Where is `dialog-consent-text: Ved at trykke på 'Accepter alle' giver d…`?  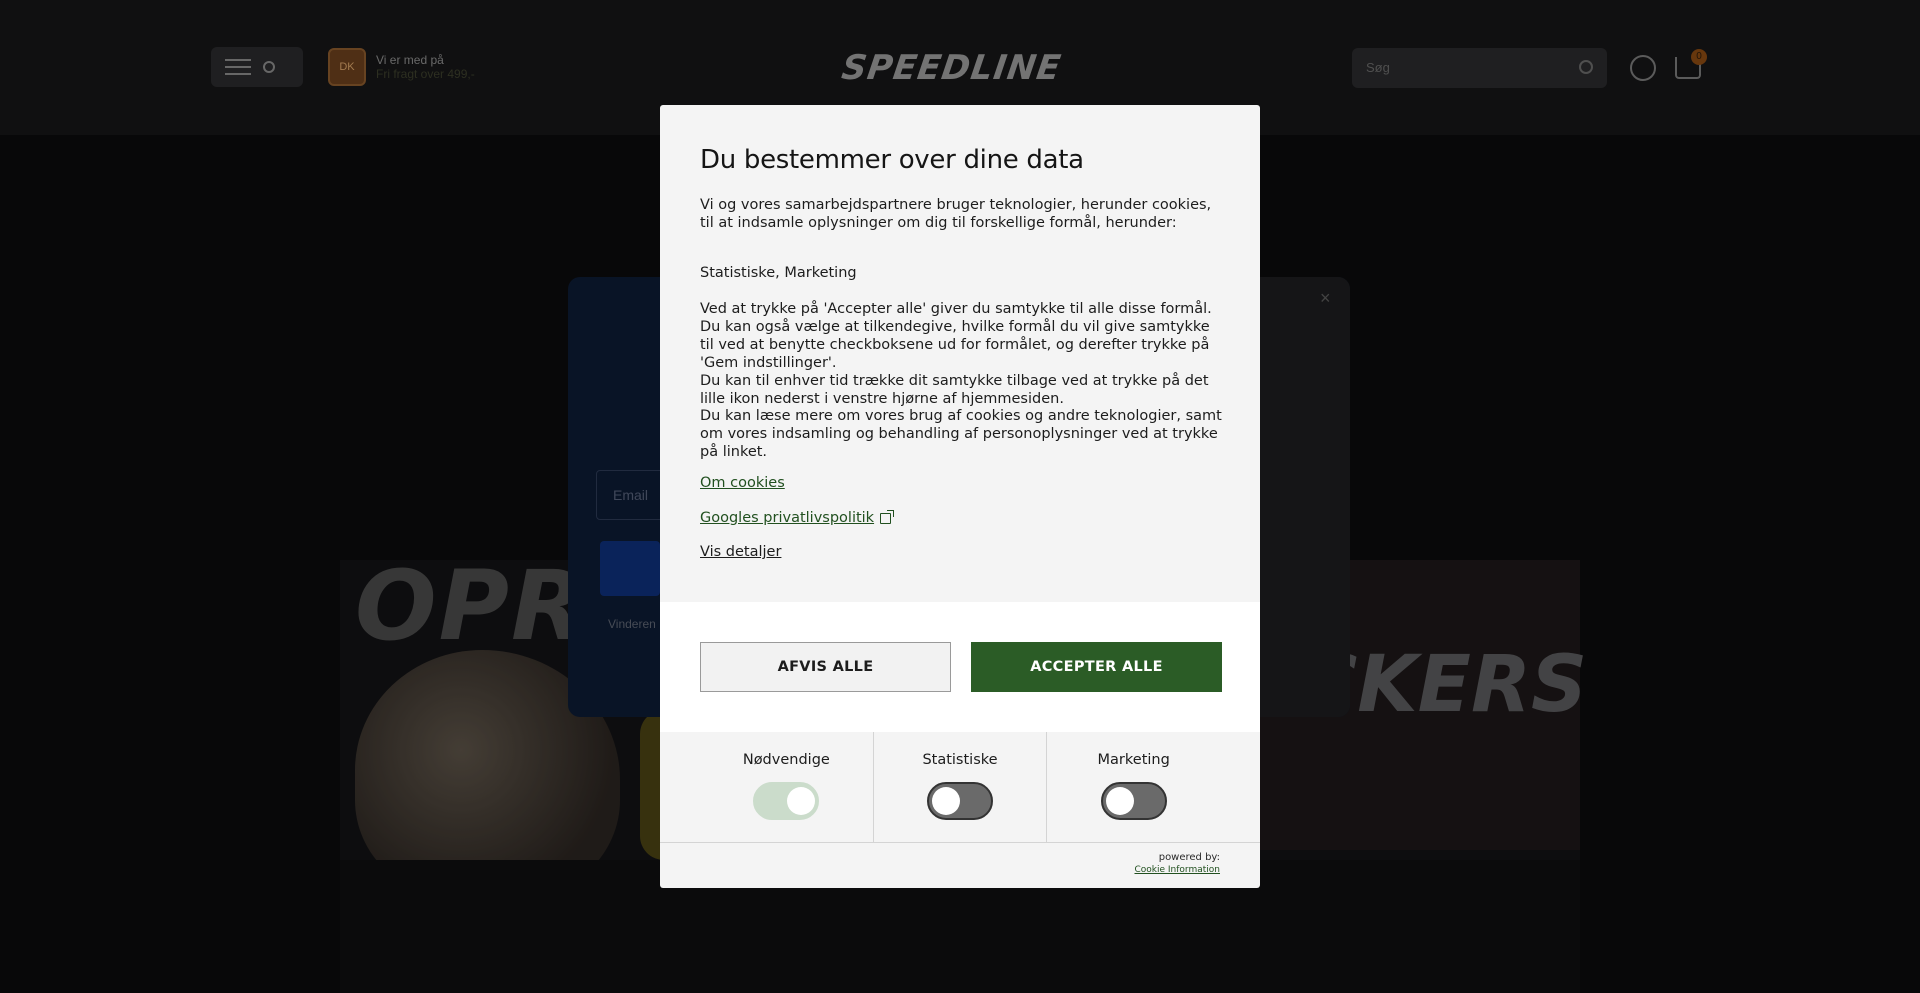
dialog-consent-text: Ved at trykke på 'Accepter alle' giver d… is located at coordinates (962, 354).